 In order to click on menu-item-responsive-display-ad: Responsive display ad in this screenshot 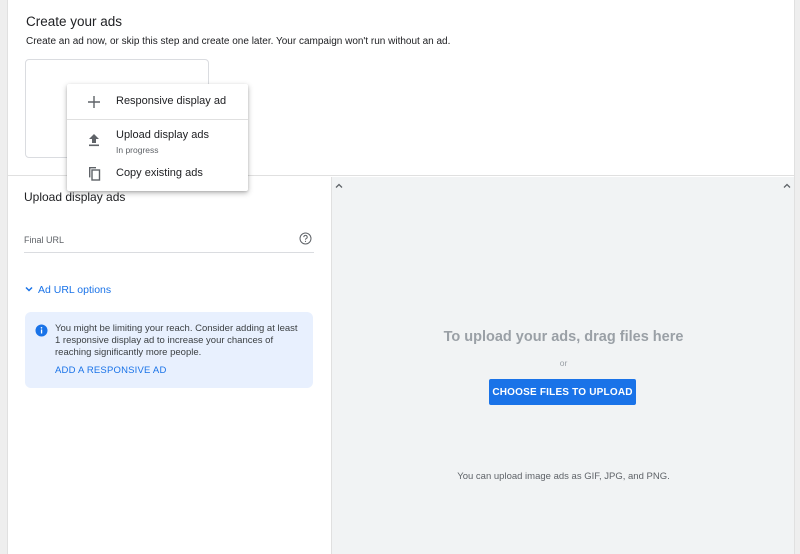, I will do `click(157, 101)`.